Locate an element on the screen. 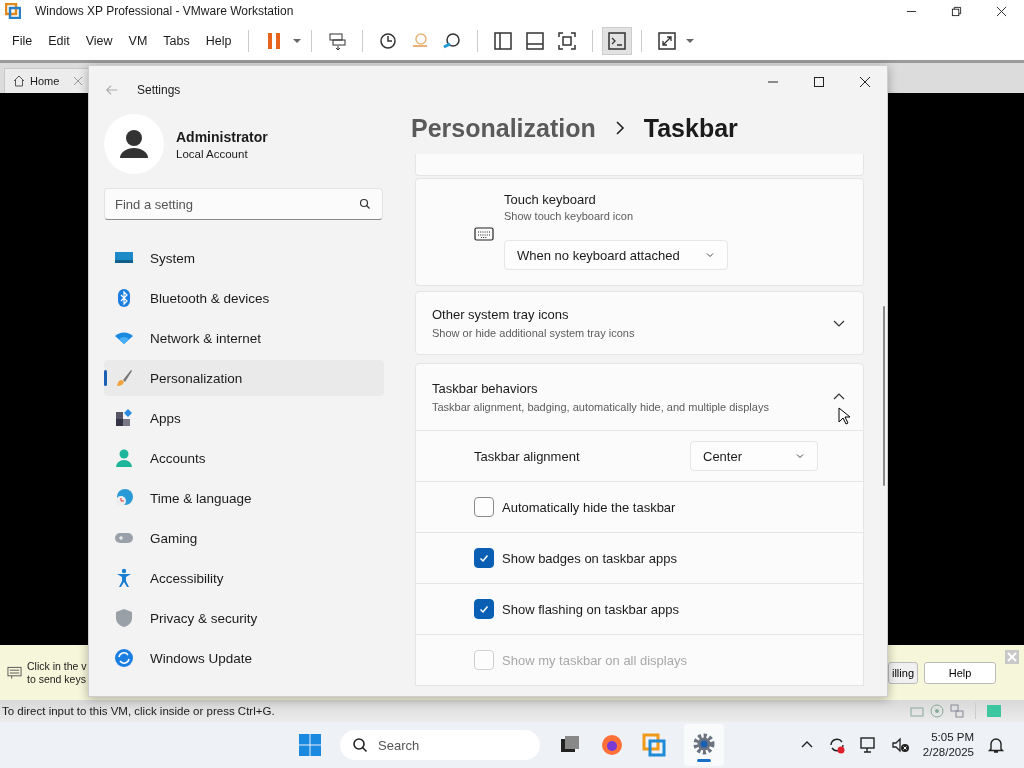  nav-item: Network & internet is located at coordinates (244, 338).